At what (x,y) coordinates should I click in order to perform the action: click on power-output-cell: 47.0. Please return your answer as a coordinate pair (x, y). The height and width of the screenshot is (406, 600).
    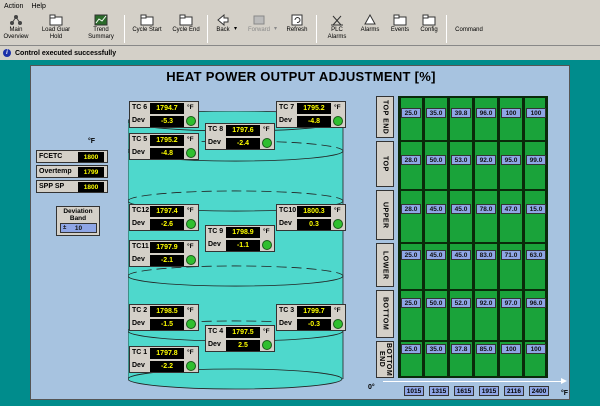
    Looking at the image, I should click on (511, 209).